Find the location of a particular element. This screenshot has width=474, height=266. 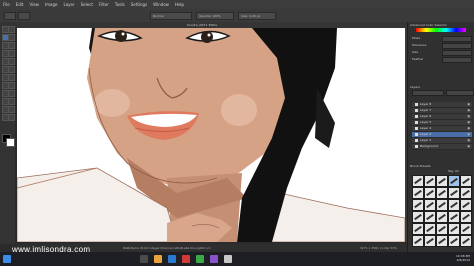

dynamic-brush-icon is located at coordinates (11, 61).